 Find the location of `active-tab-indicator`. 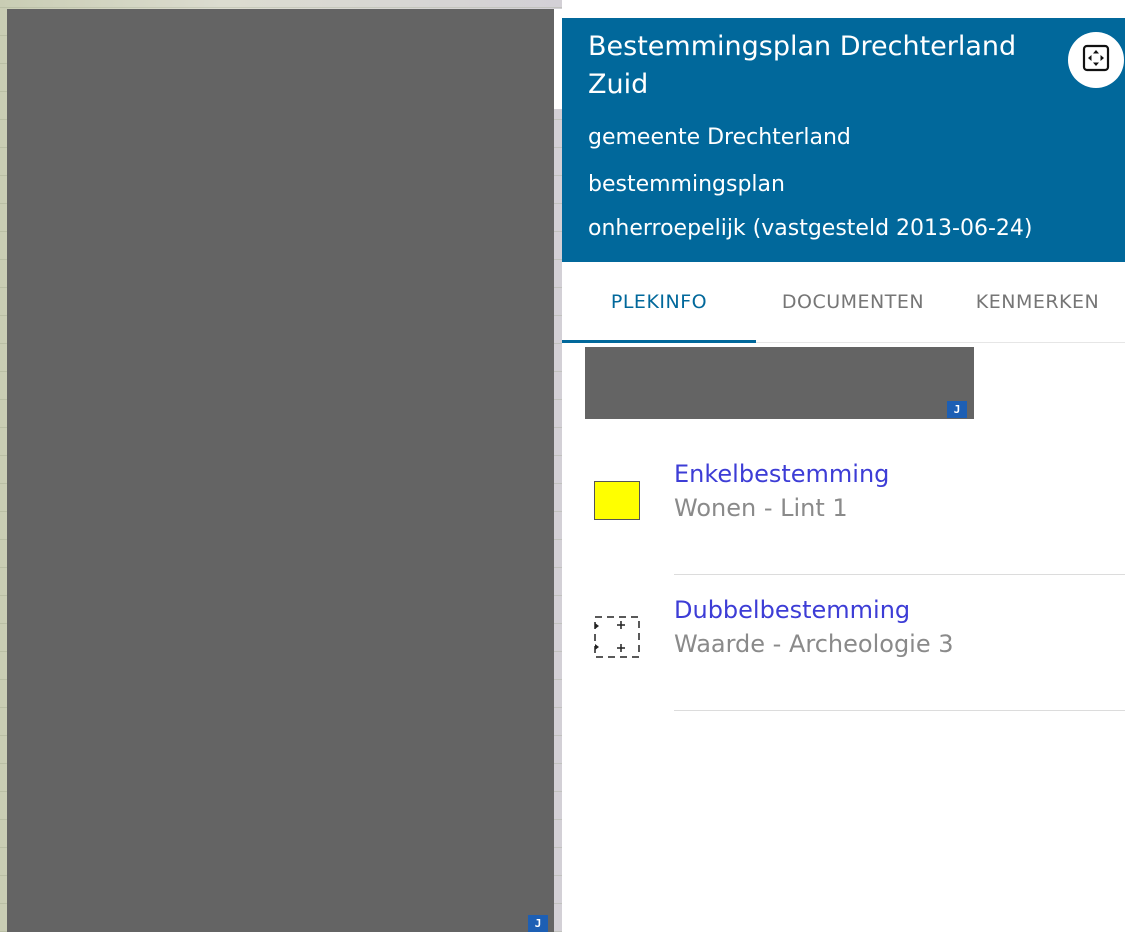

active-tab-indicator is located at coordinates (659, 341).